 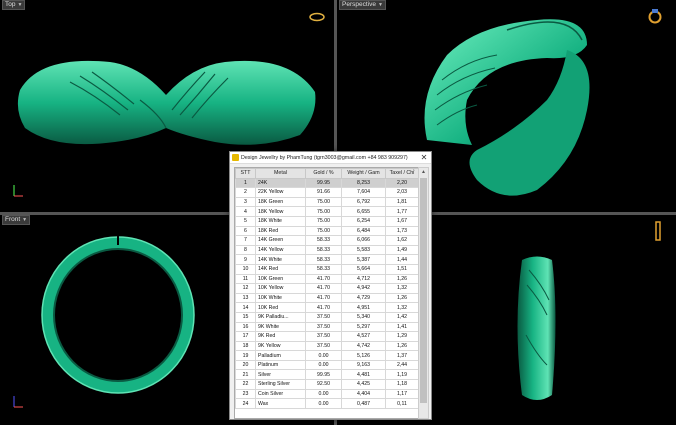 I want to click on table-cell: 91.66, so click(x=323, y=192).